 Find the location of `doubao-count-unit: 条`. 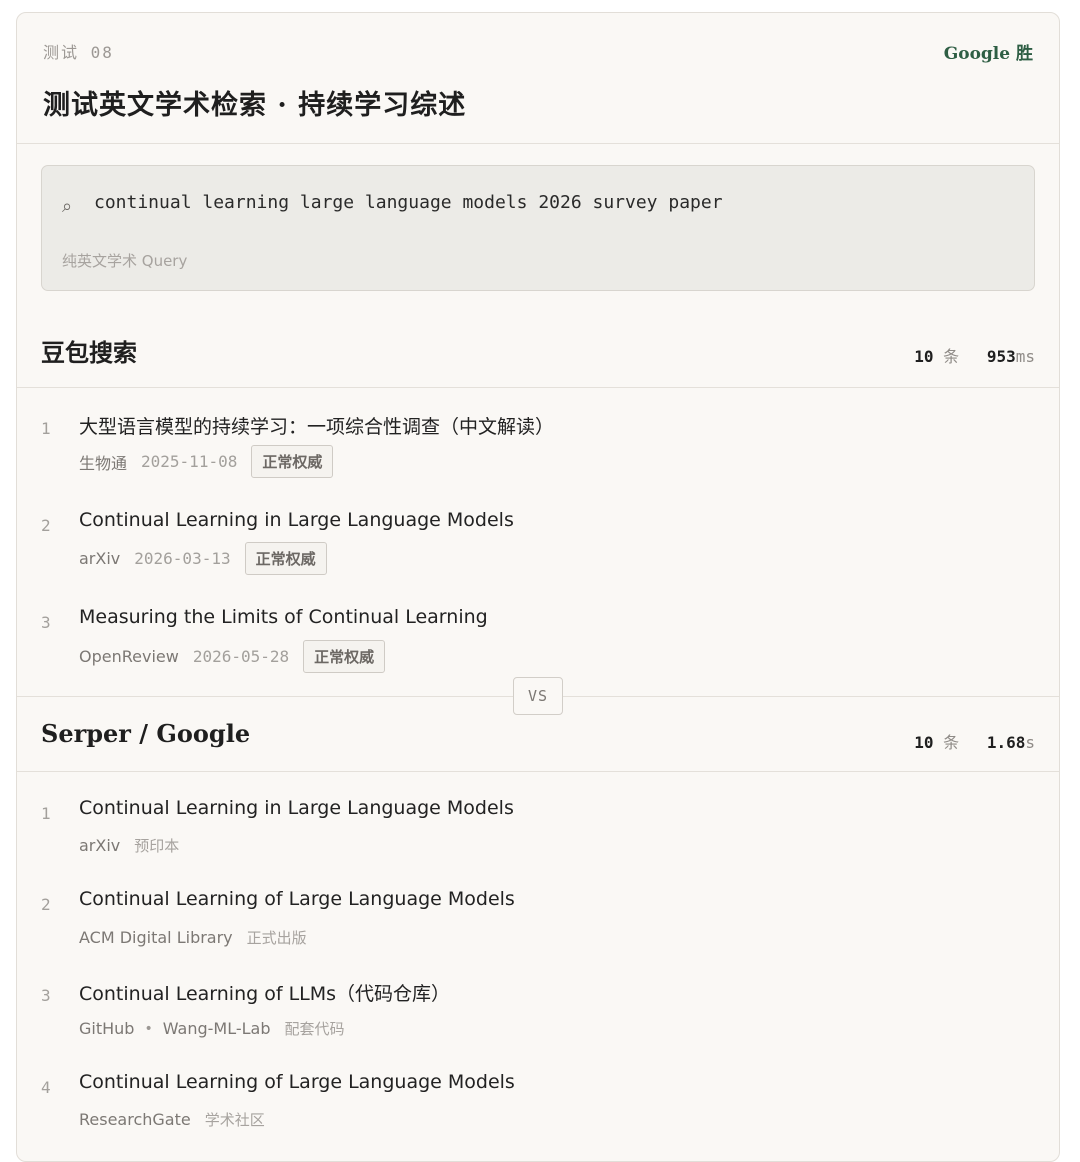

doubao-count-unit: 条 is located at coordinates (951, 356).